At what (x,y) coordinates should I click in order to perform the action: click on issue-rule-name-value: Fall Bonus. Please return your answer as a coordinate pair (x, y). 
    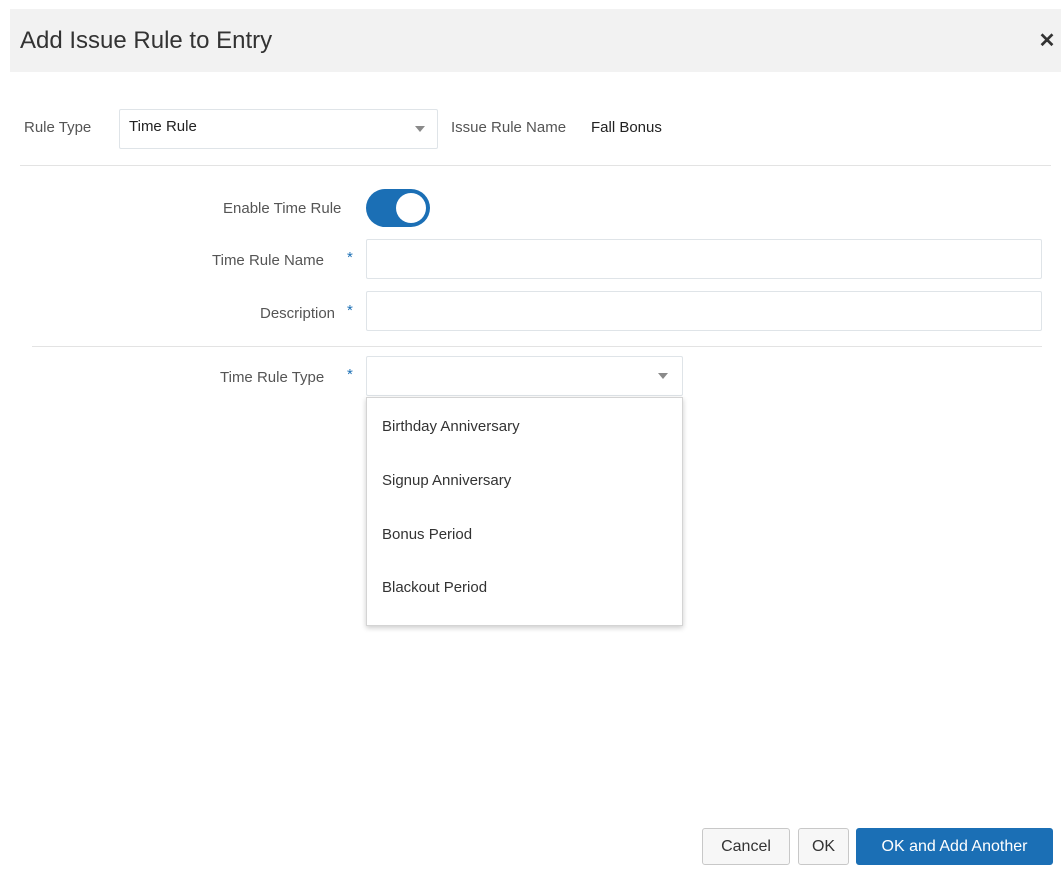
    Looking at the image, I should click on (626, 127).